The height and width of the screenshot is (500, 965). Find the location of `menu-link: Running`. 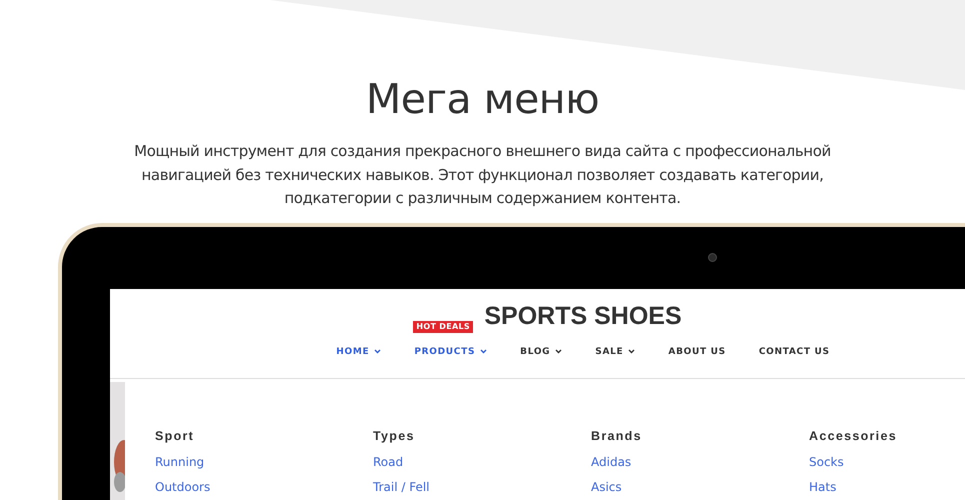

menu-link: Running is located at coordinates (179, 461).